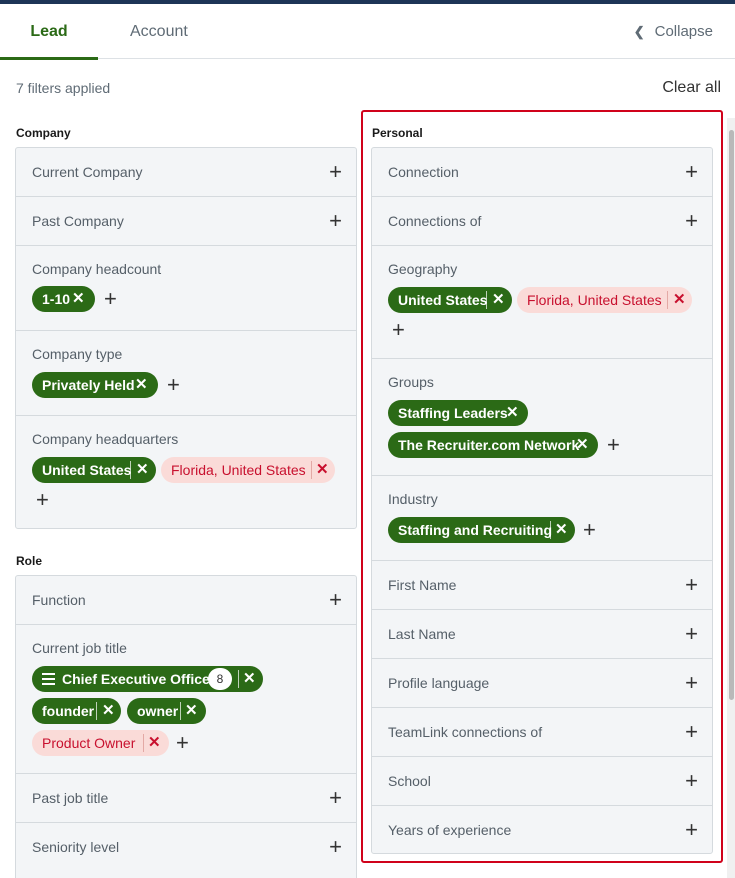 The image size is (735, 878). What do you see at coordinates (186, 373) in the screenshot?
I see `filter-company-type: Company type Privately Held ✕ +` at bounding box center [186, 373].